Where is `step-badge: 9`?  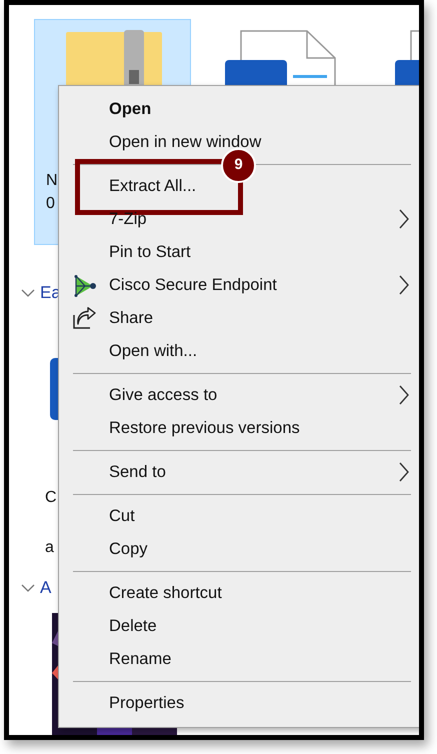
step-badge: 9 is located at coordinates (238, 165).